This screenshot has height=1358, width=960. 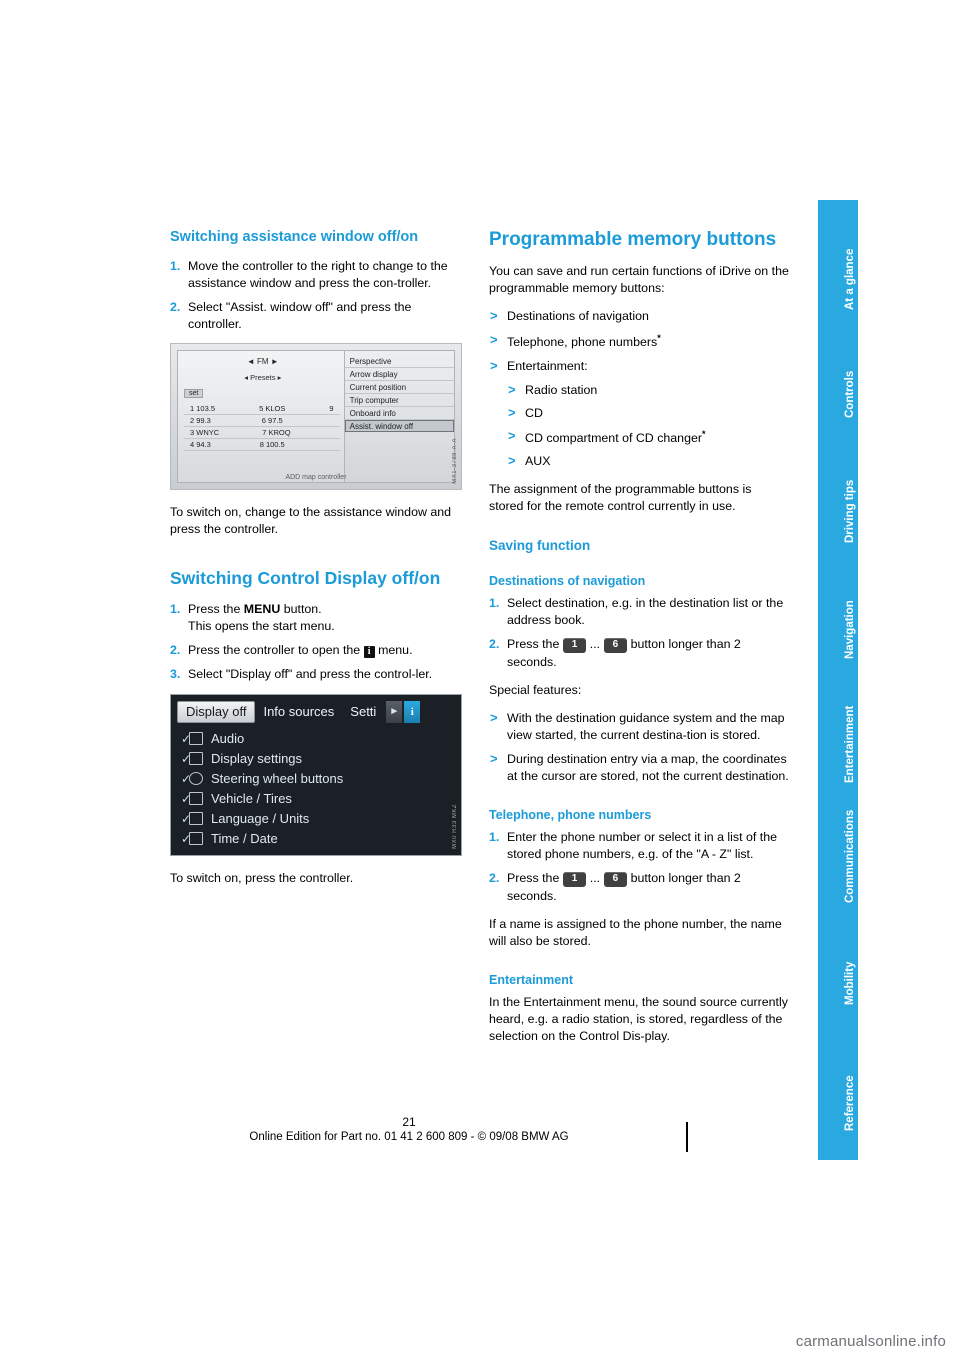 I want to click on tab-label: Controls, so click(x=850, y=394).